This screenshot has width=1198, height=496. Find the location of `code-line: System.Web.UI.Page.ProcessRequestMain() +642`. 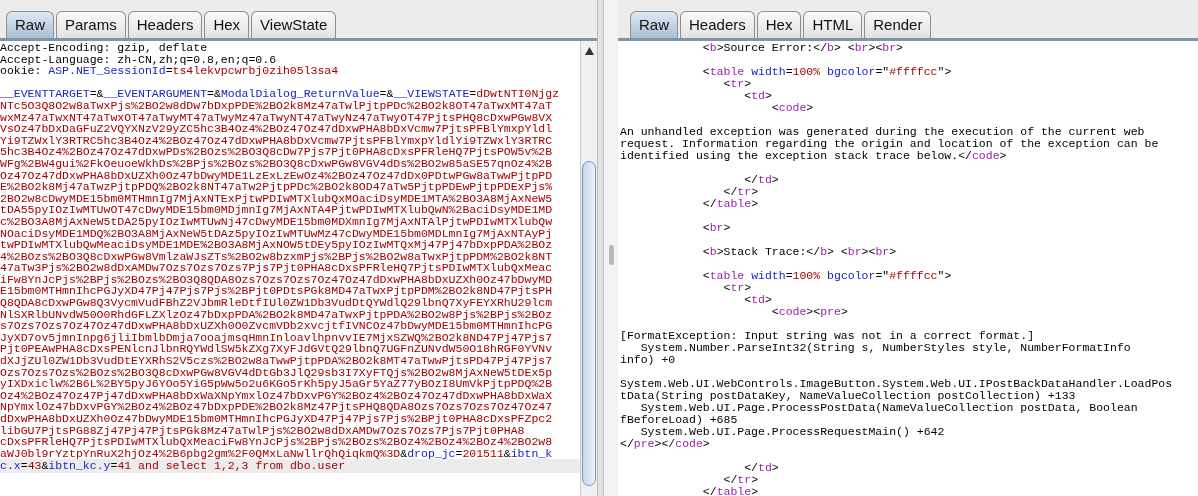

code-line: System.Web.UI.Page.ProcessRequestMain() +642 is located at coordinates (792, 432).